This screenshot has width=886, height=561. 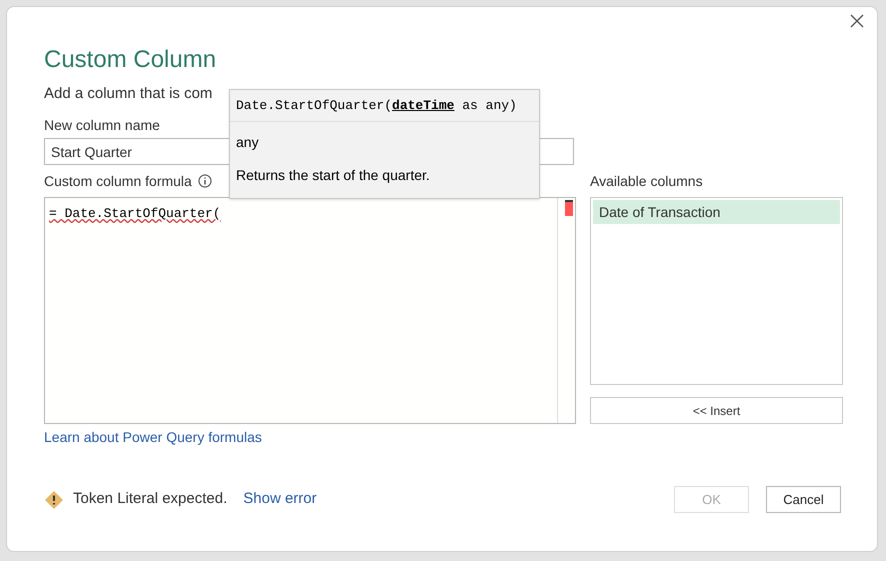 What do you see at coordinates (128, 94) in the screenshot?
I see `dialog-subtitle: Add a column that is com` at bounding box center [128, 94].